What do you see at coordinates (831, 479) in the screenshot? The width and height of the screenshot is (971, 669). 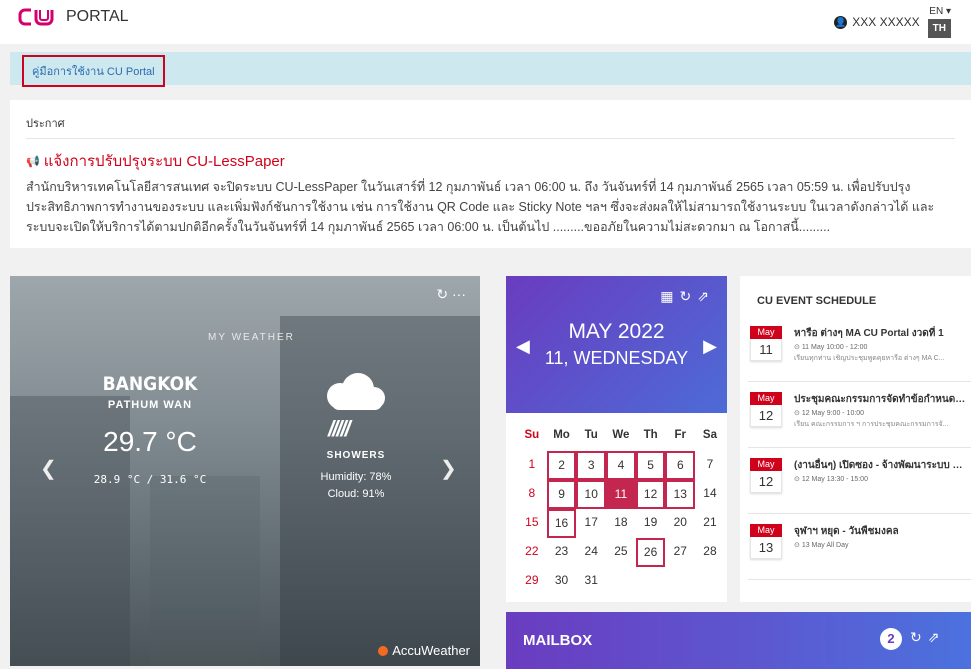 I see `event-time: ⊙ 12 May 13:30 - 15:00` at bounding box center [831, 479].